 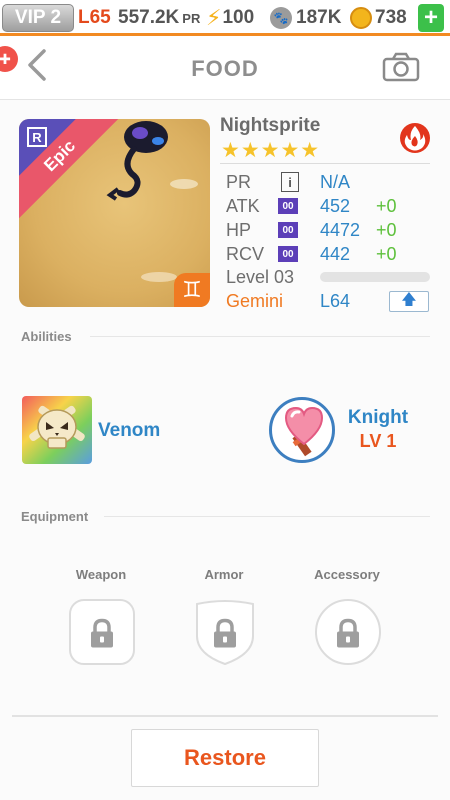 What do you see at coordinates (375, 277) in the screenshot?
I see `xp-progress-bar` at bounding box center [375, 277].